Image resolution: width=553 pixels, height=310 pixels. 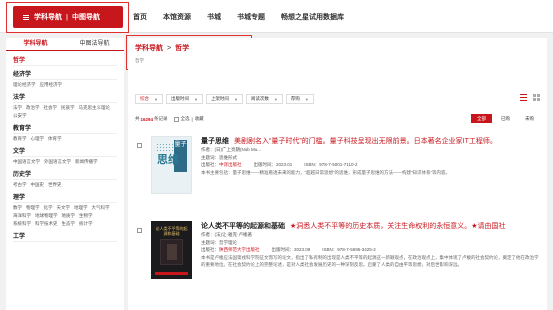 What do you see at coordinates (48, 207) in the screenshot?
I see `sidebar-subcategory: 化学` at bounding box center [48, 207].